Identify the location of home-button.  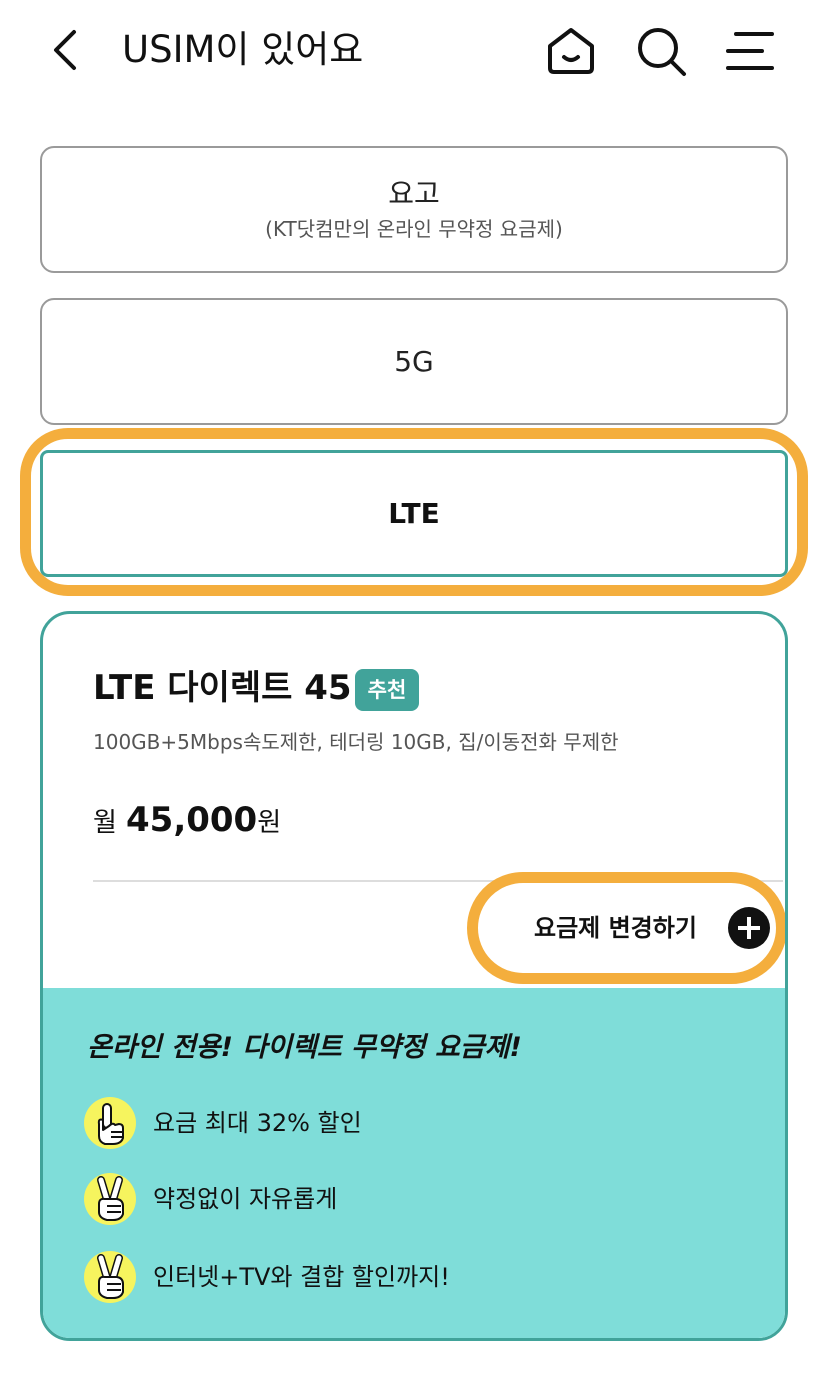
(571, 51).